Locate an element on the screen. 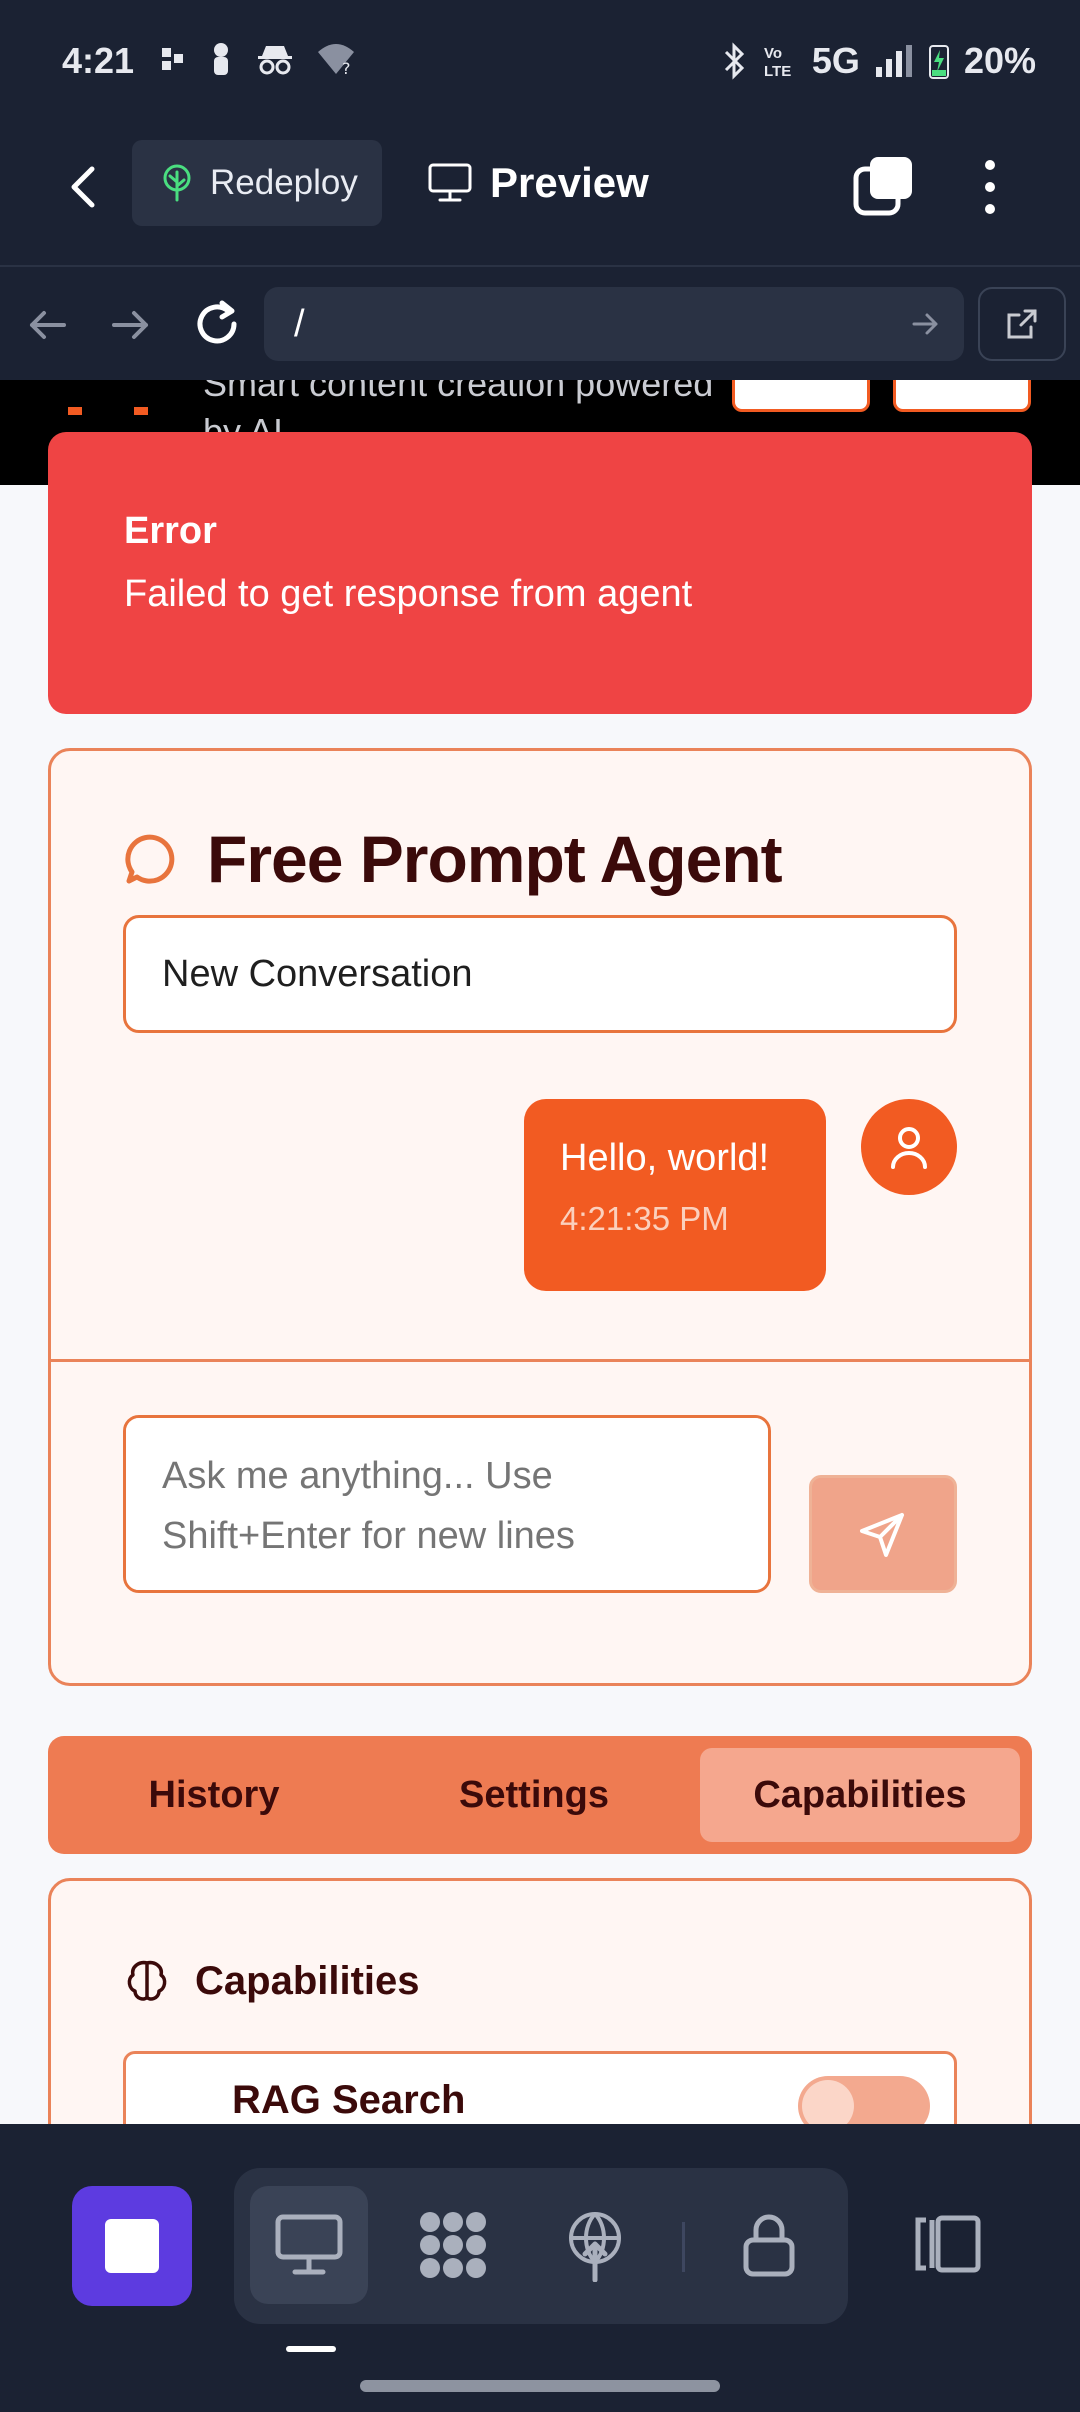 The width and height of the screenshot is (1080, 2412). signal-icon is located at coordinates (893, 61).